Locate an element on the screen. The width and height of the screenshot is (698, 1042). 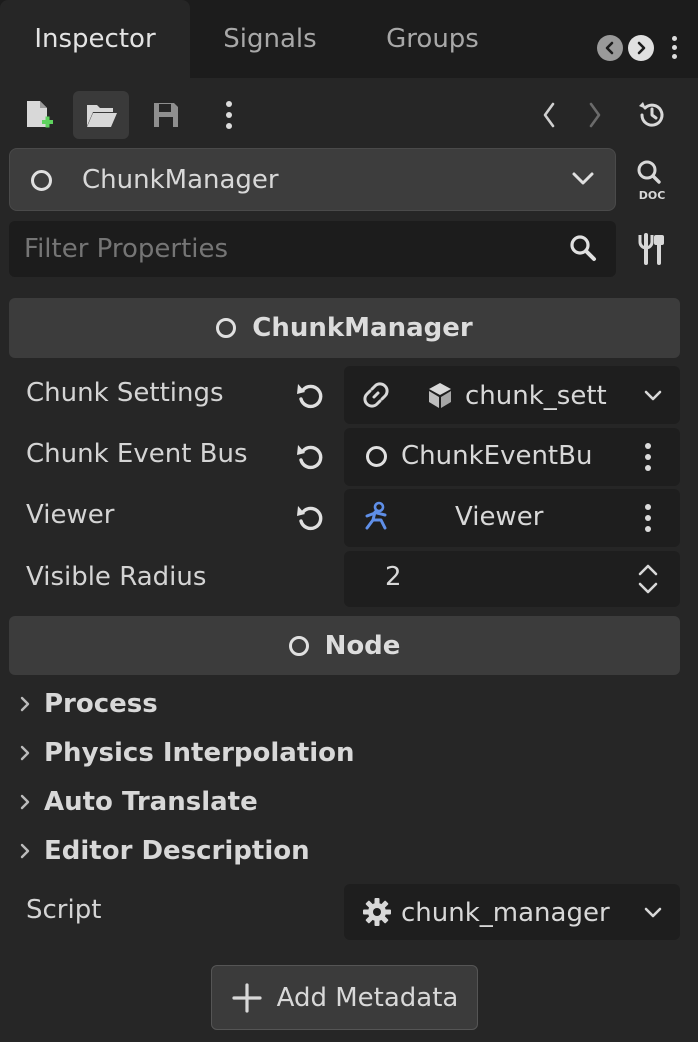
recent-history-icon is located at coordinates (651, 114).